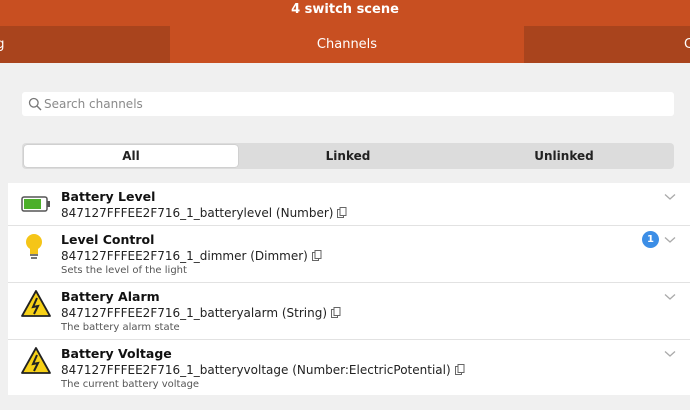 The width and height of the screenshot is (690, 410). I want to click on channel-description: The current battery voltage, so click(130, 384).